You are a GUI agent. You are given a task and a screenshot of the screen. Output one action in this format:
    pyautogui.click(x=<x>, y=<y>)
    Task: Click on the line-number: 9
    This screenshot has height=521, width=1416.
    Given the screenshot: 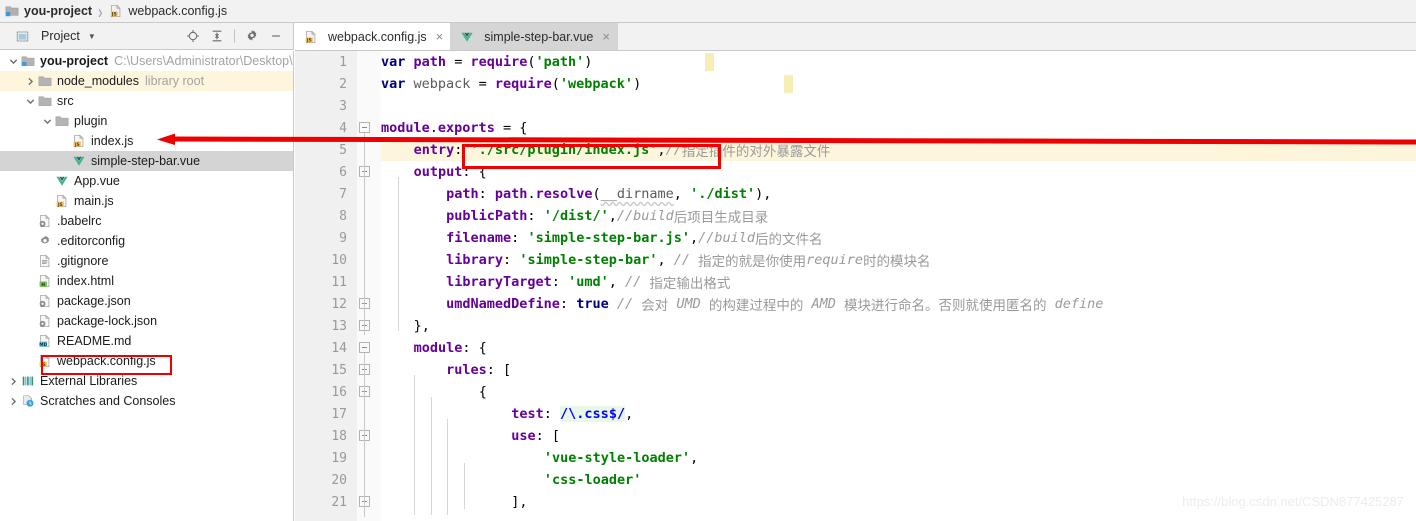 What is the action you would take?
    pyautogui.click(x=343, y=238)
    